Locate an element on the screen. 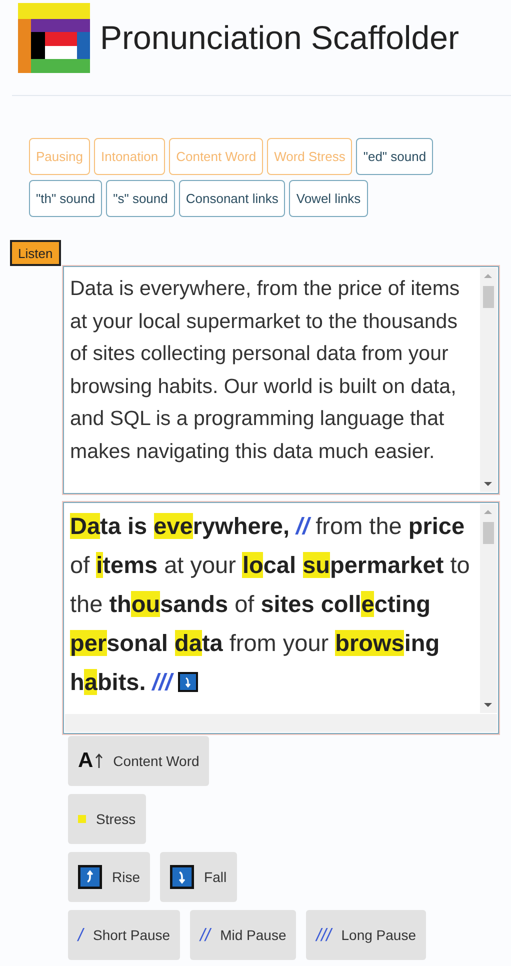  legend-button: / Short Pause is located at coordinates (124, 935).